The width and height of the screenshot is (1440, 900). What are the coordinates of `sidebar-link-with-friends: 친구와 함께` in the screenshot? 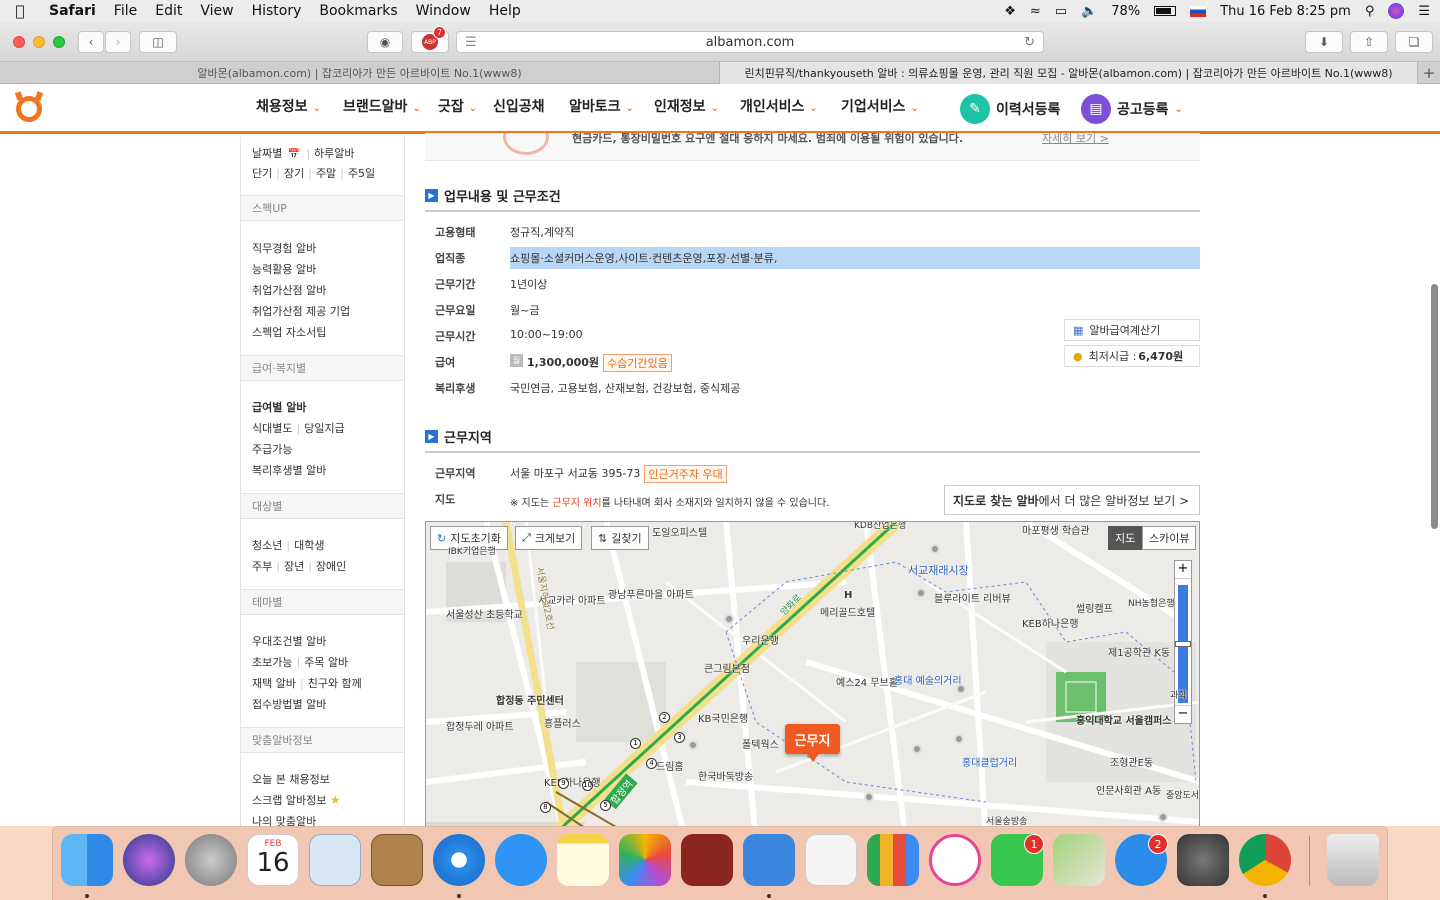 It's located at (335, 683).